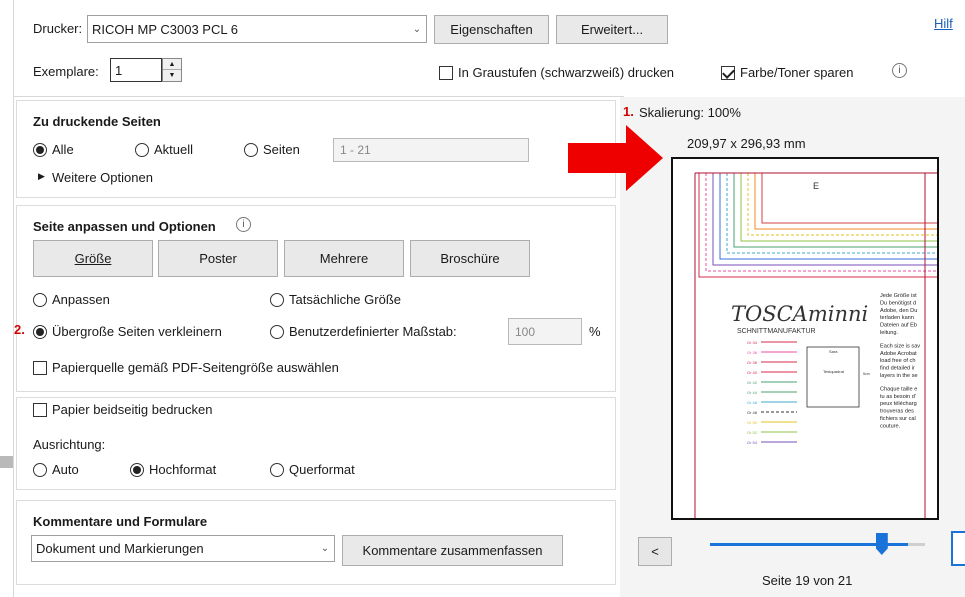  I want to click on thumb-size-label: Gr 50, so click(752, 422).